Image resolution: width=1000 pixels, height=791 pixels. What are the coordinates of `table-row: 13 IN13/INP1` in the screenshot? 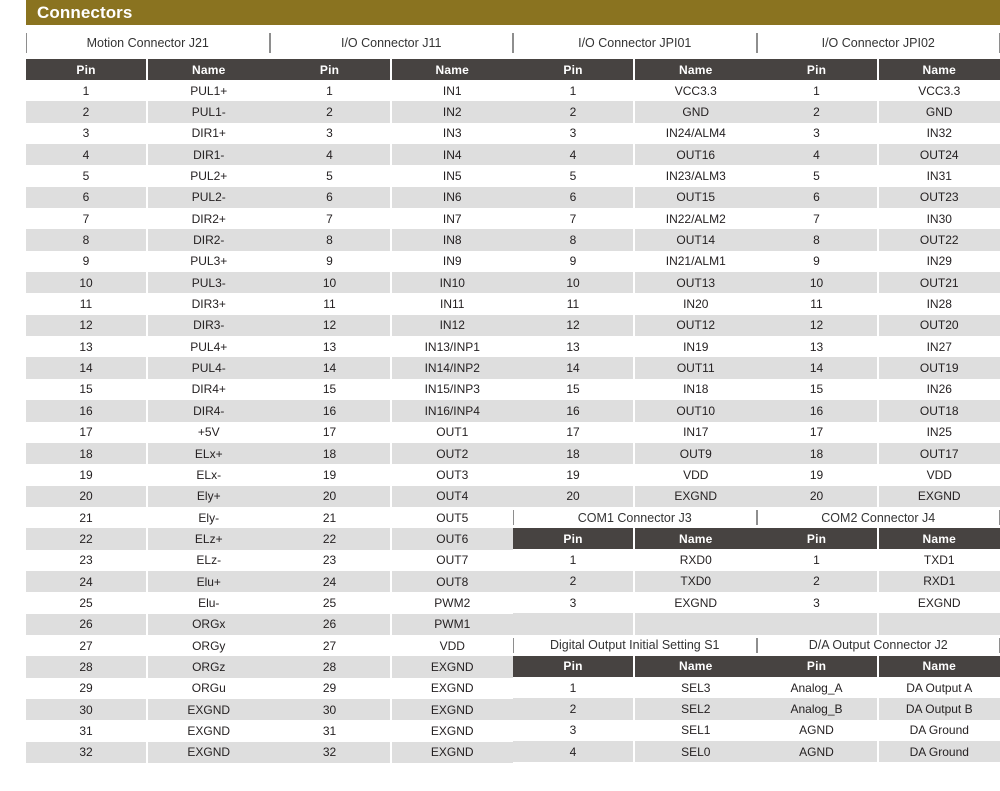 It's located at (391, 347).